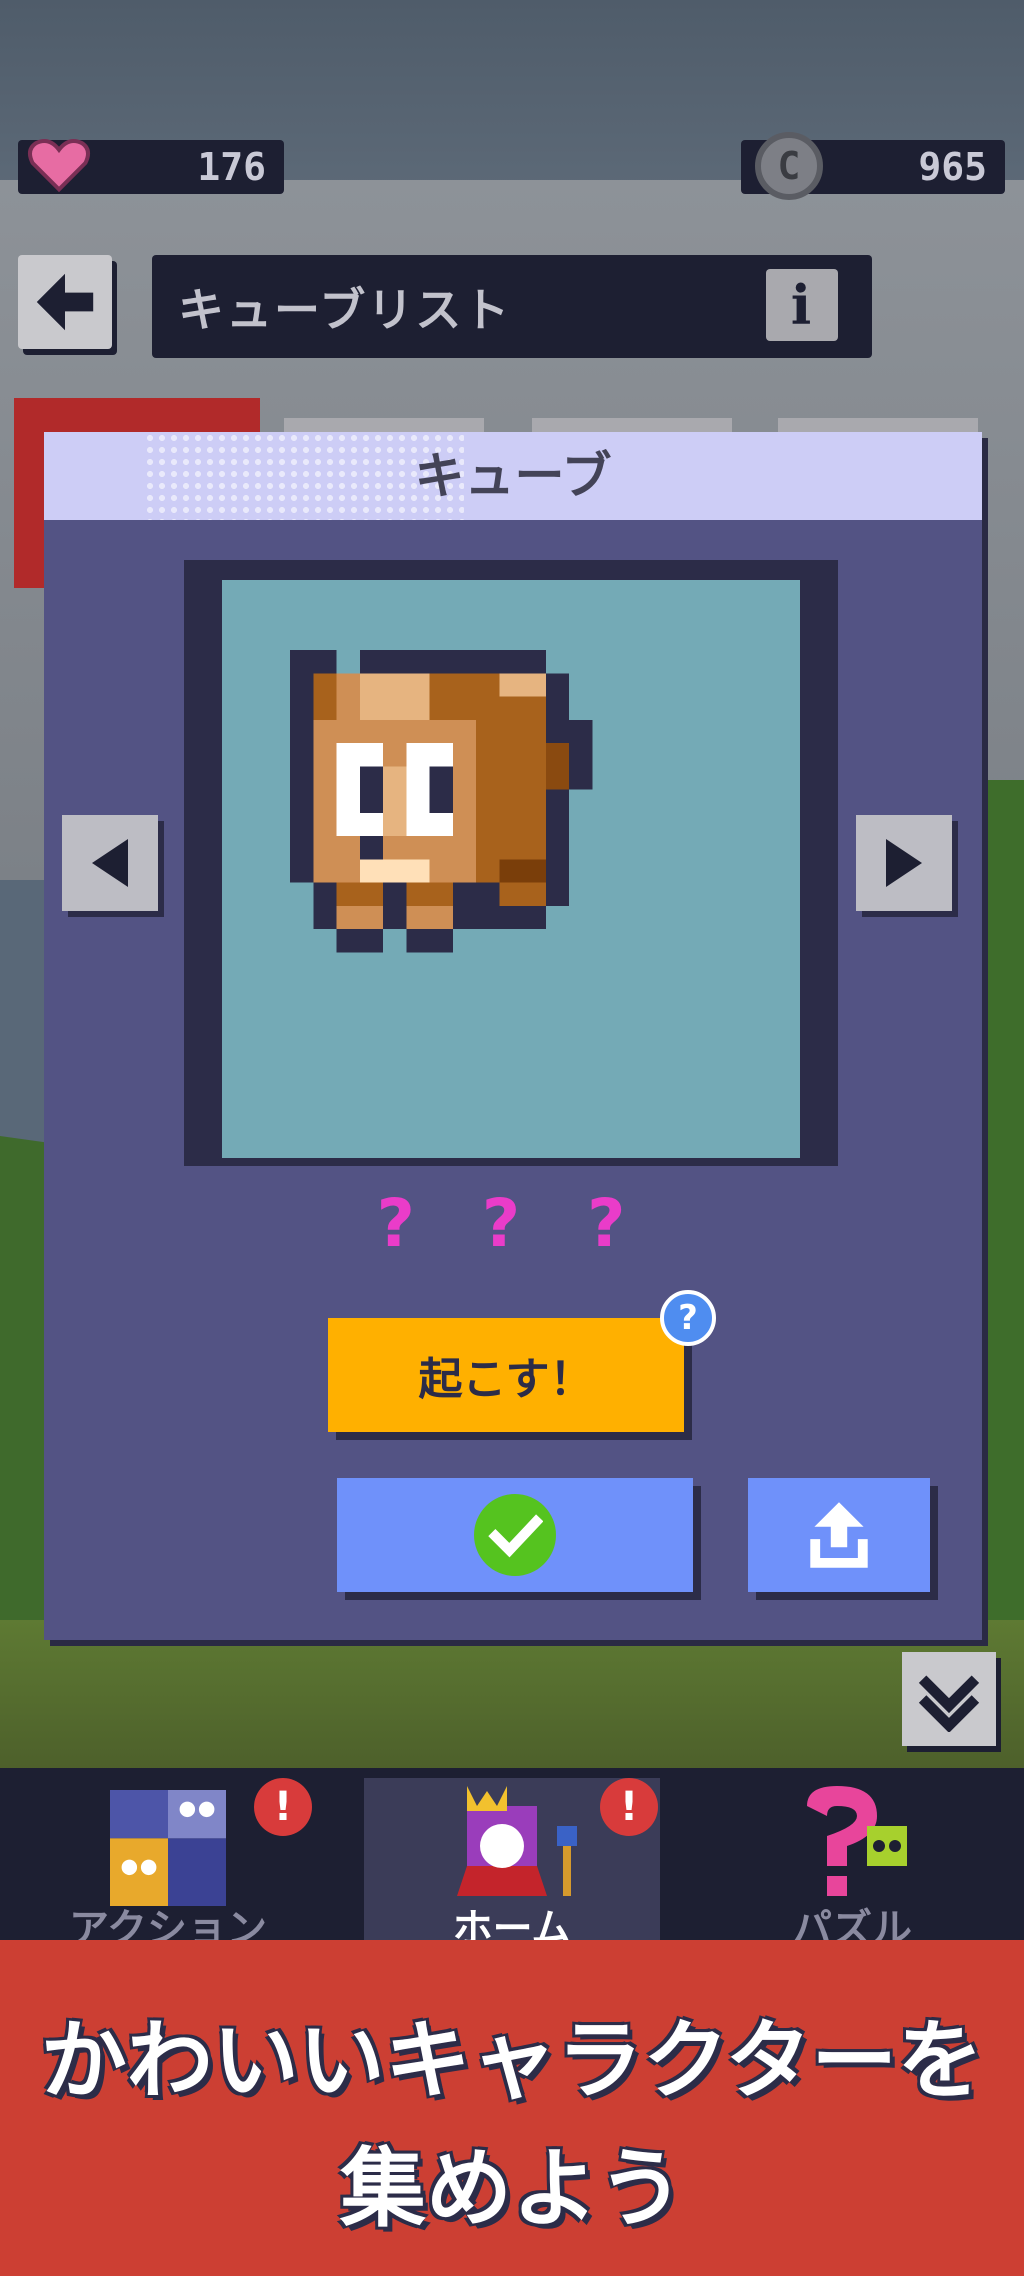  What do you see at coordinates (688, 1318) in the screenshot?
I see `help-badge: ?` at bounding box center [688, 1318].